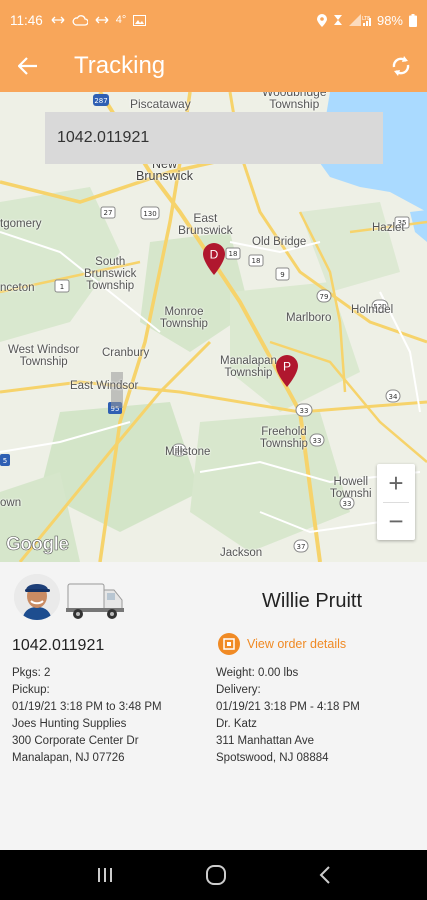 This screenshot has height=900, width=427. I want to click on status-time: 11:46, so click(26, 20).